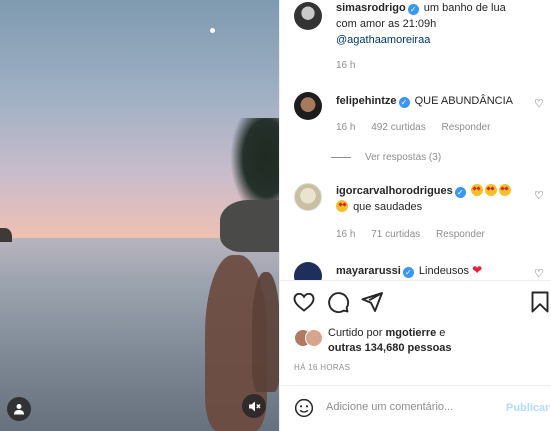 The image size is (551, 431). I want to click on comment-likes: 71 curtidas, so click(395, 234).